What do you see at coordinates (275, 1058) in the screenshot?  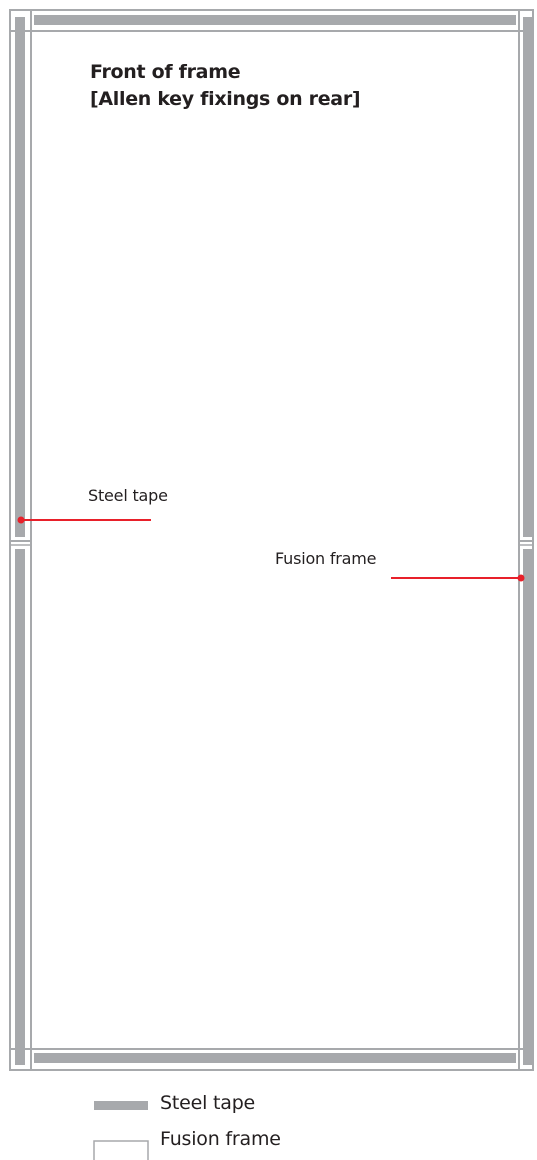 I see `steel-tape-bottom` at bounding box center [275, 1058].